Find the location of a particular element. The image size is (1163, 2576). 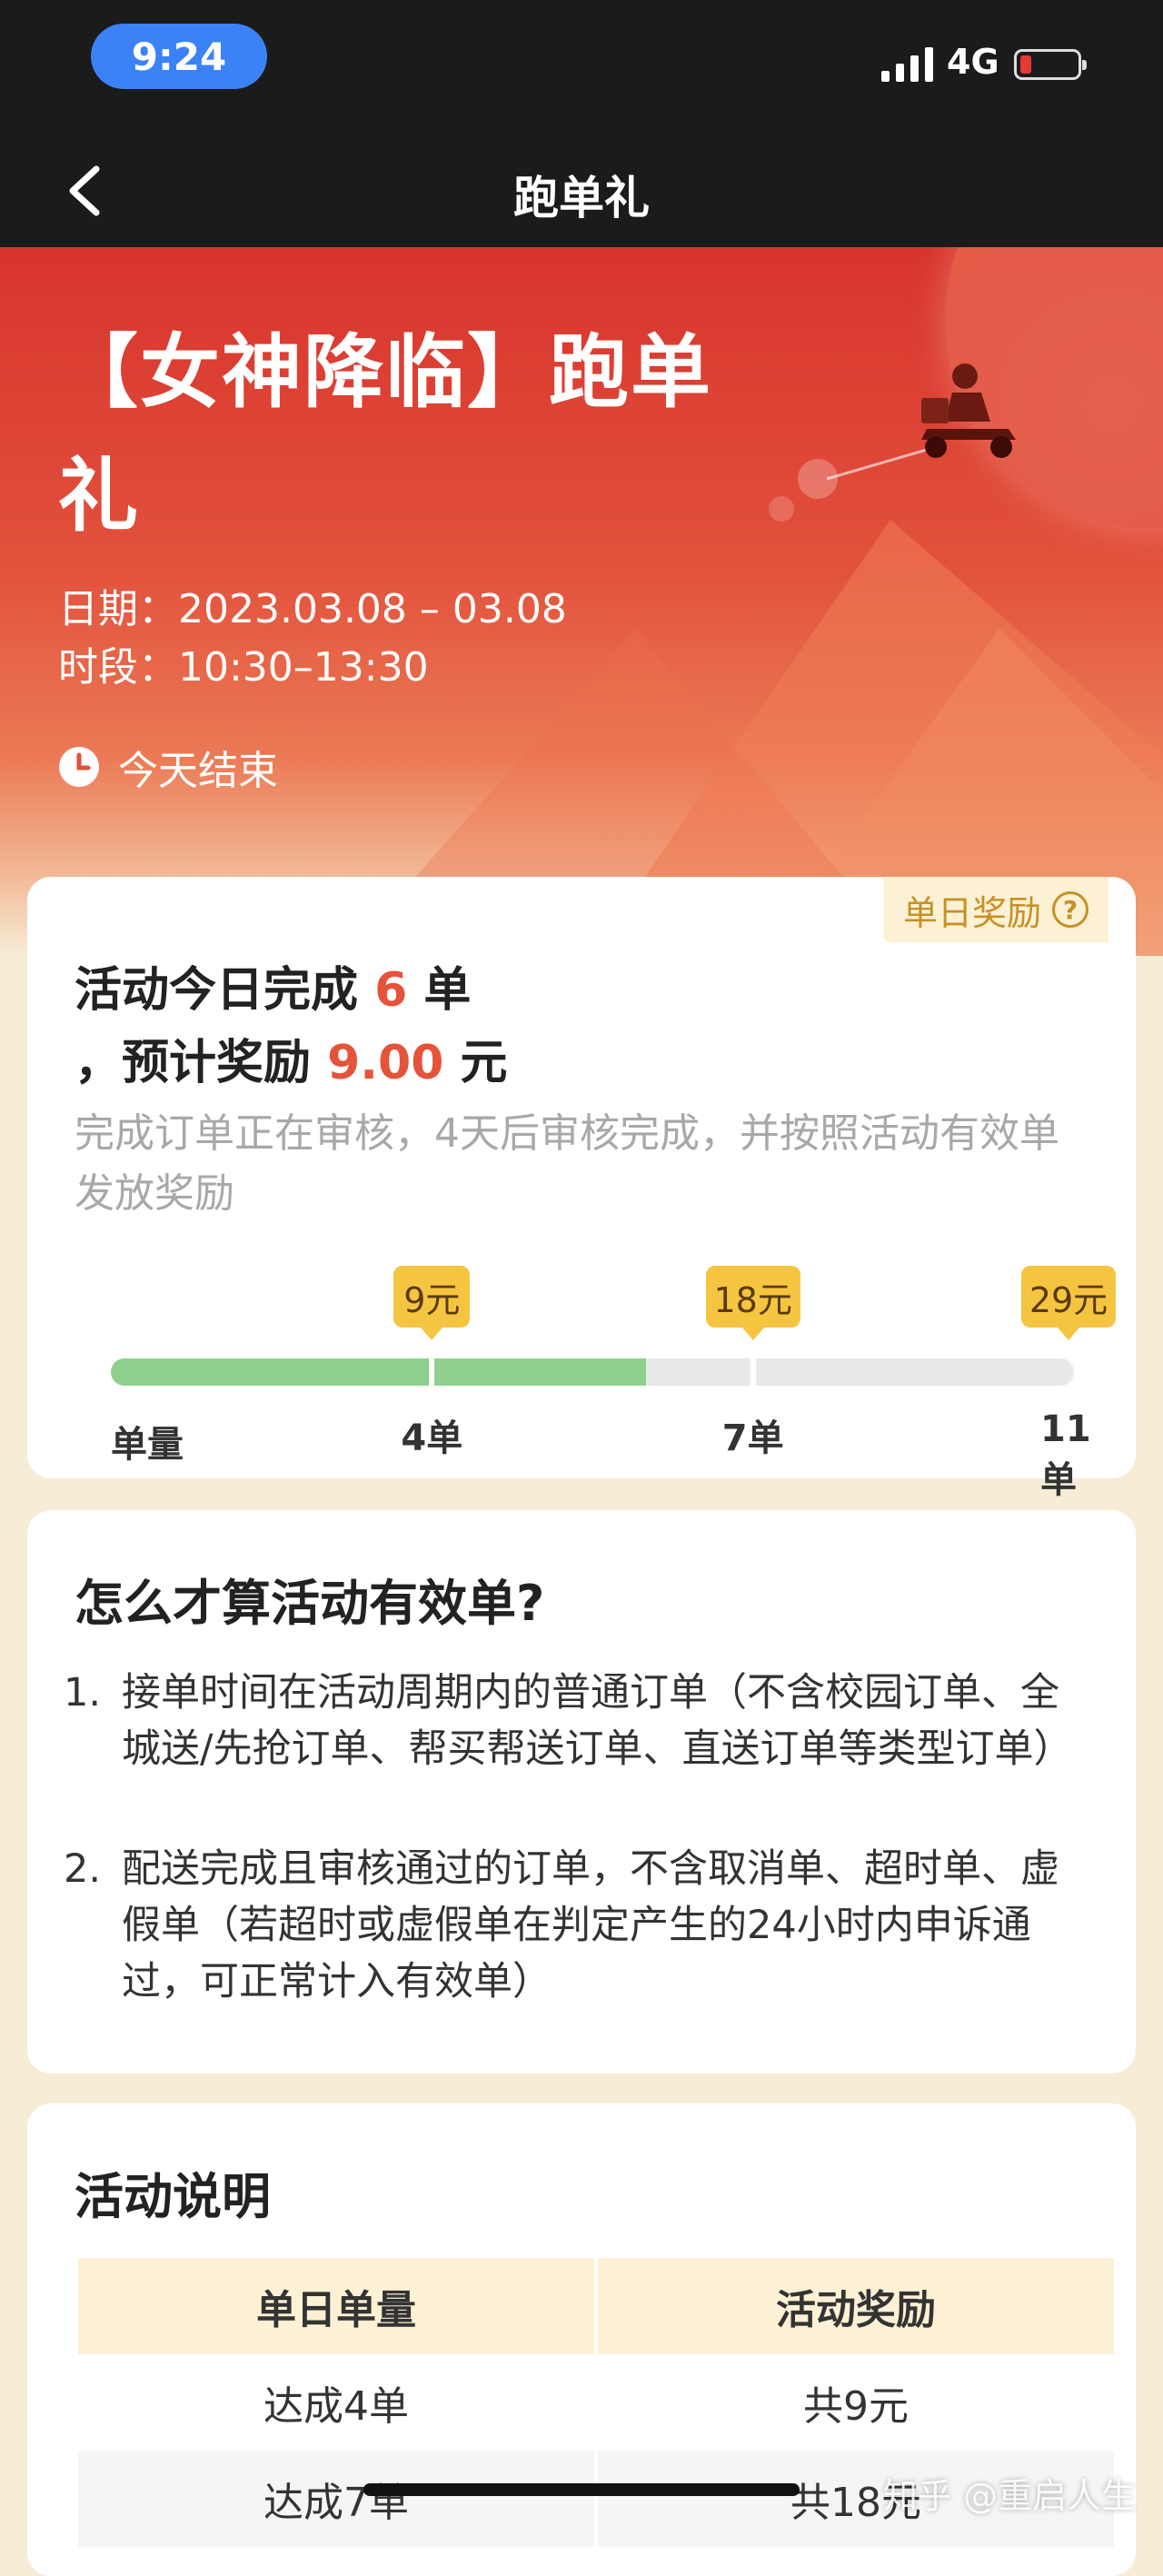

network-type: 4G is located at coordinates (973, 62).